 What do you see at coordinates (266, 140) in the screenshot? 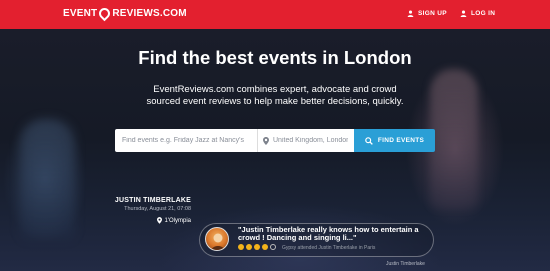
I see `location-pin-icon` at bounding box center [266, 140].